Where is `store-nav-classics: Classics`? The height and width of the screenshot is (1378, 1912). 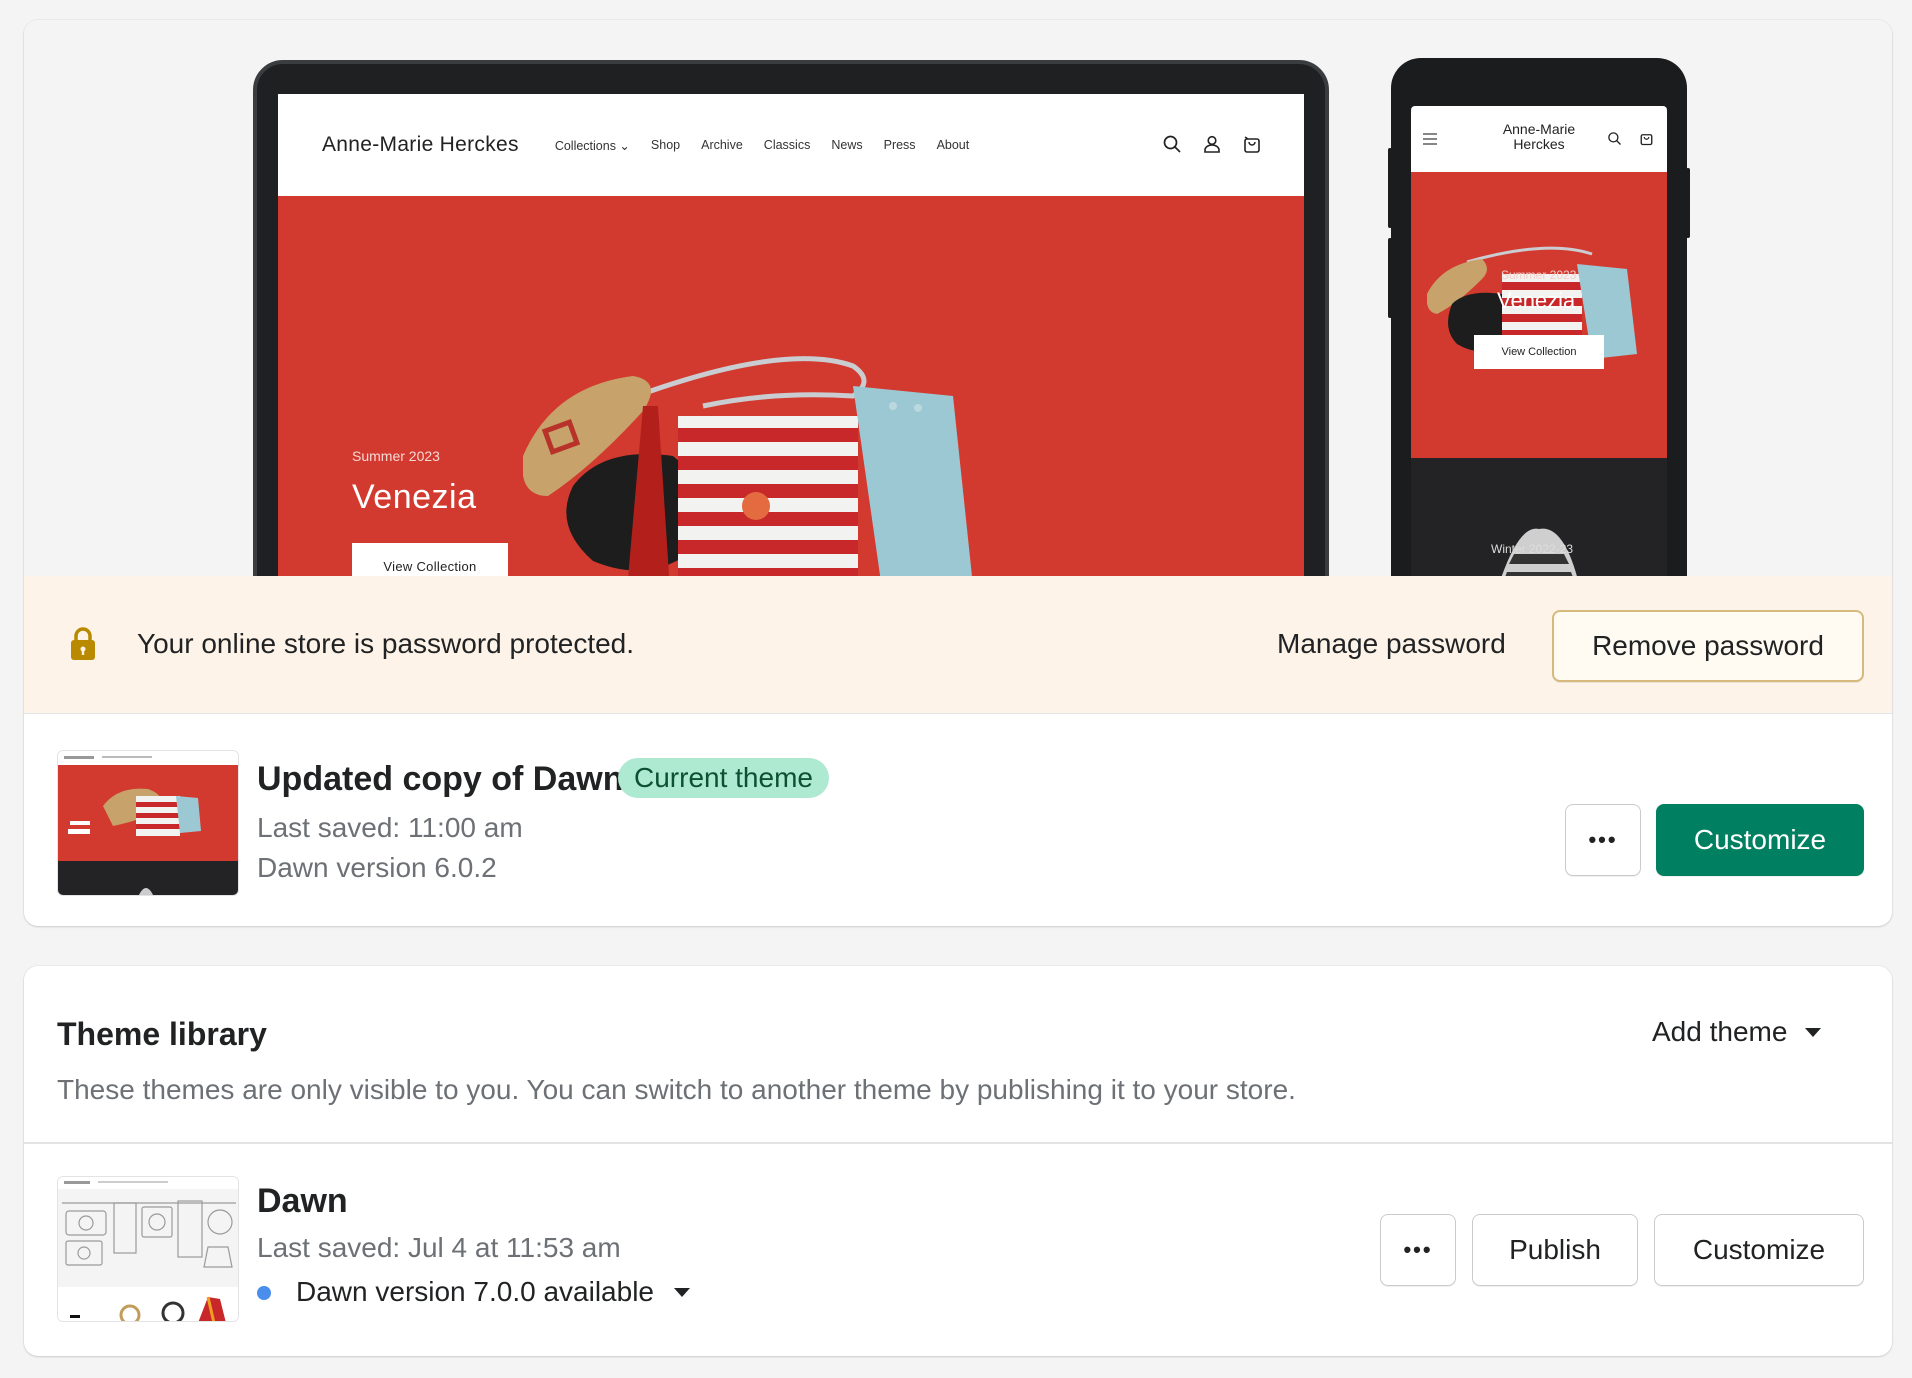
store-nav-classics: Classics is located at coordinates (787, 144).